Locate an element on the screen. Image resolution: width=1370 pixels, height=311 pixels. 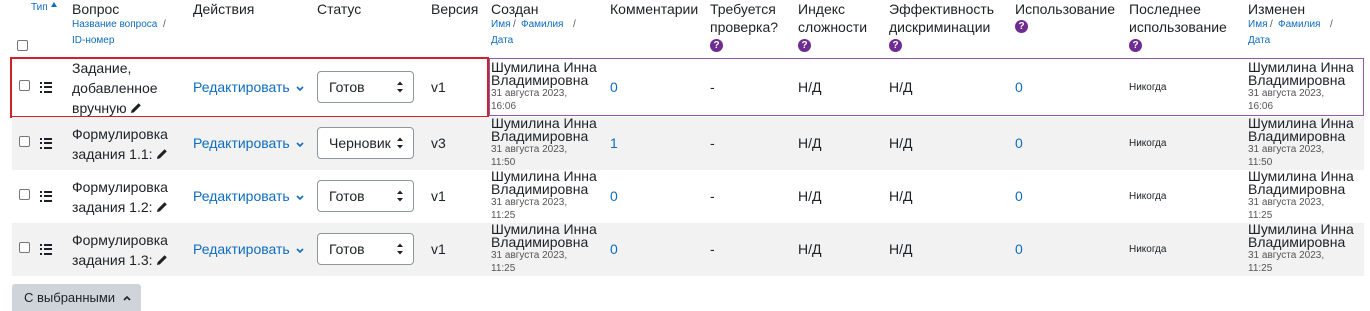
sort-by-question-name-link: Название вопроса is located at coordinates (114, 25).